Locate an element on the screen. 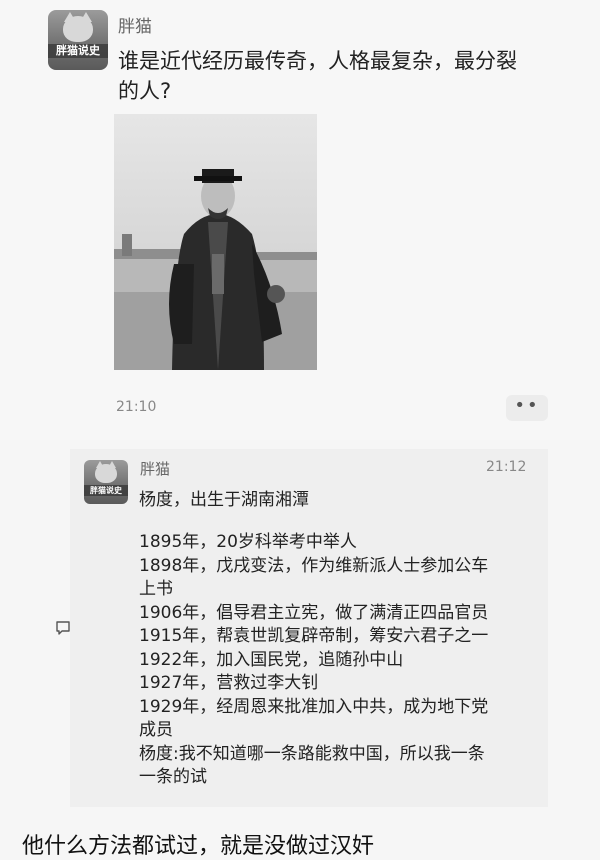  timeline-line: 1895年，20岁科举考中举人 is located at coordinates (248, 542).